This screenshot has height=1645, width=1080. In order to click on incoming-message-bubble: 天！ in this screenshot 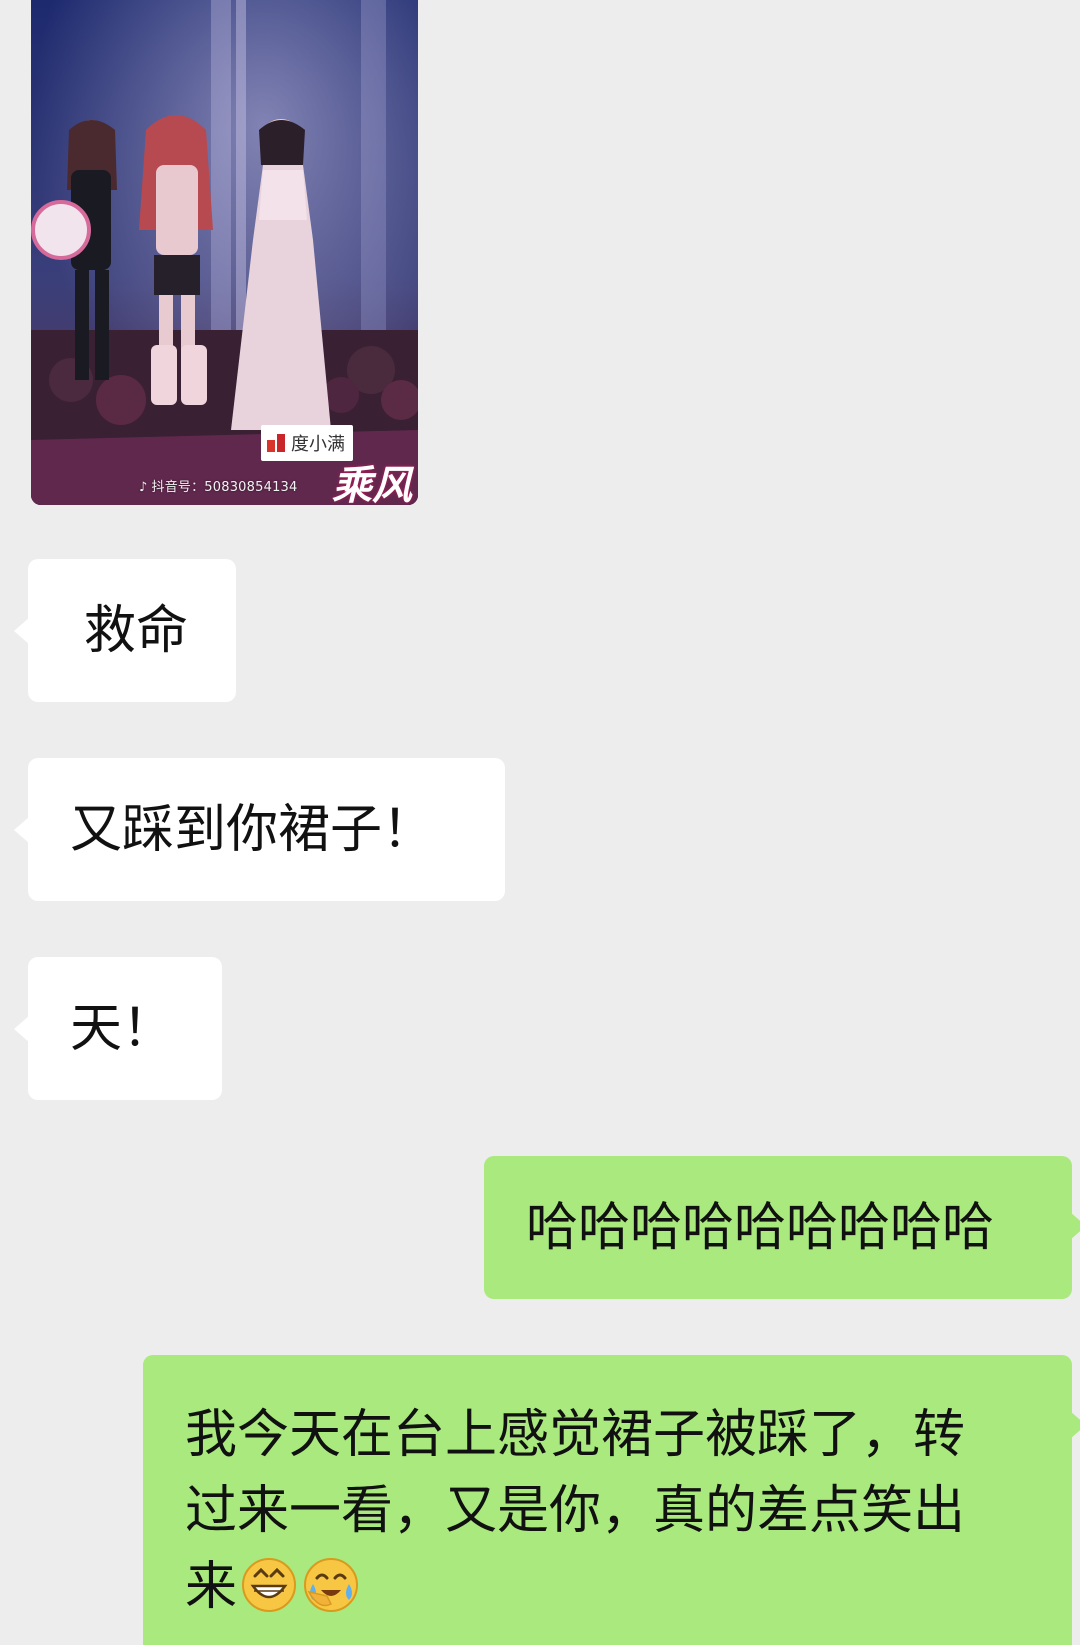, I will do `click(125, 1028)`.